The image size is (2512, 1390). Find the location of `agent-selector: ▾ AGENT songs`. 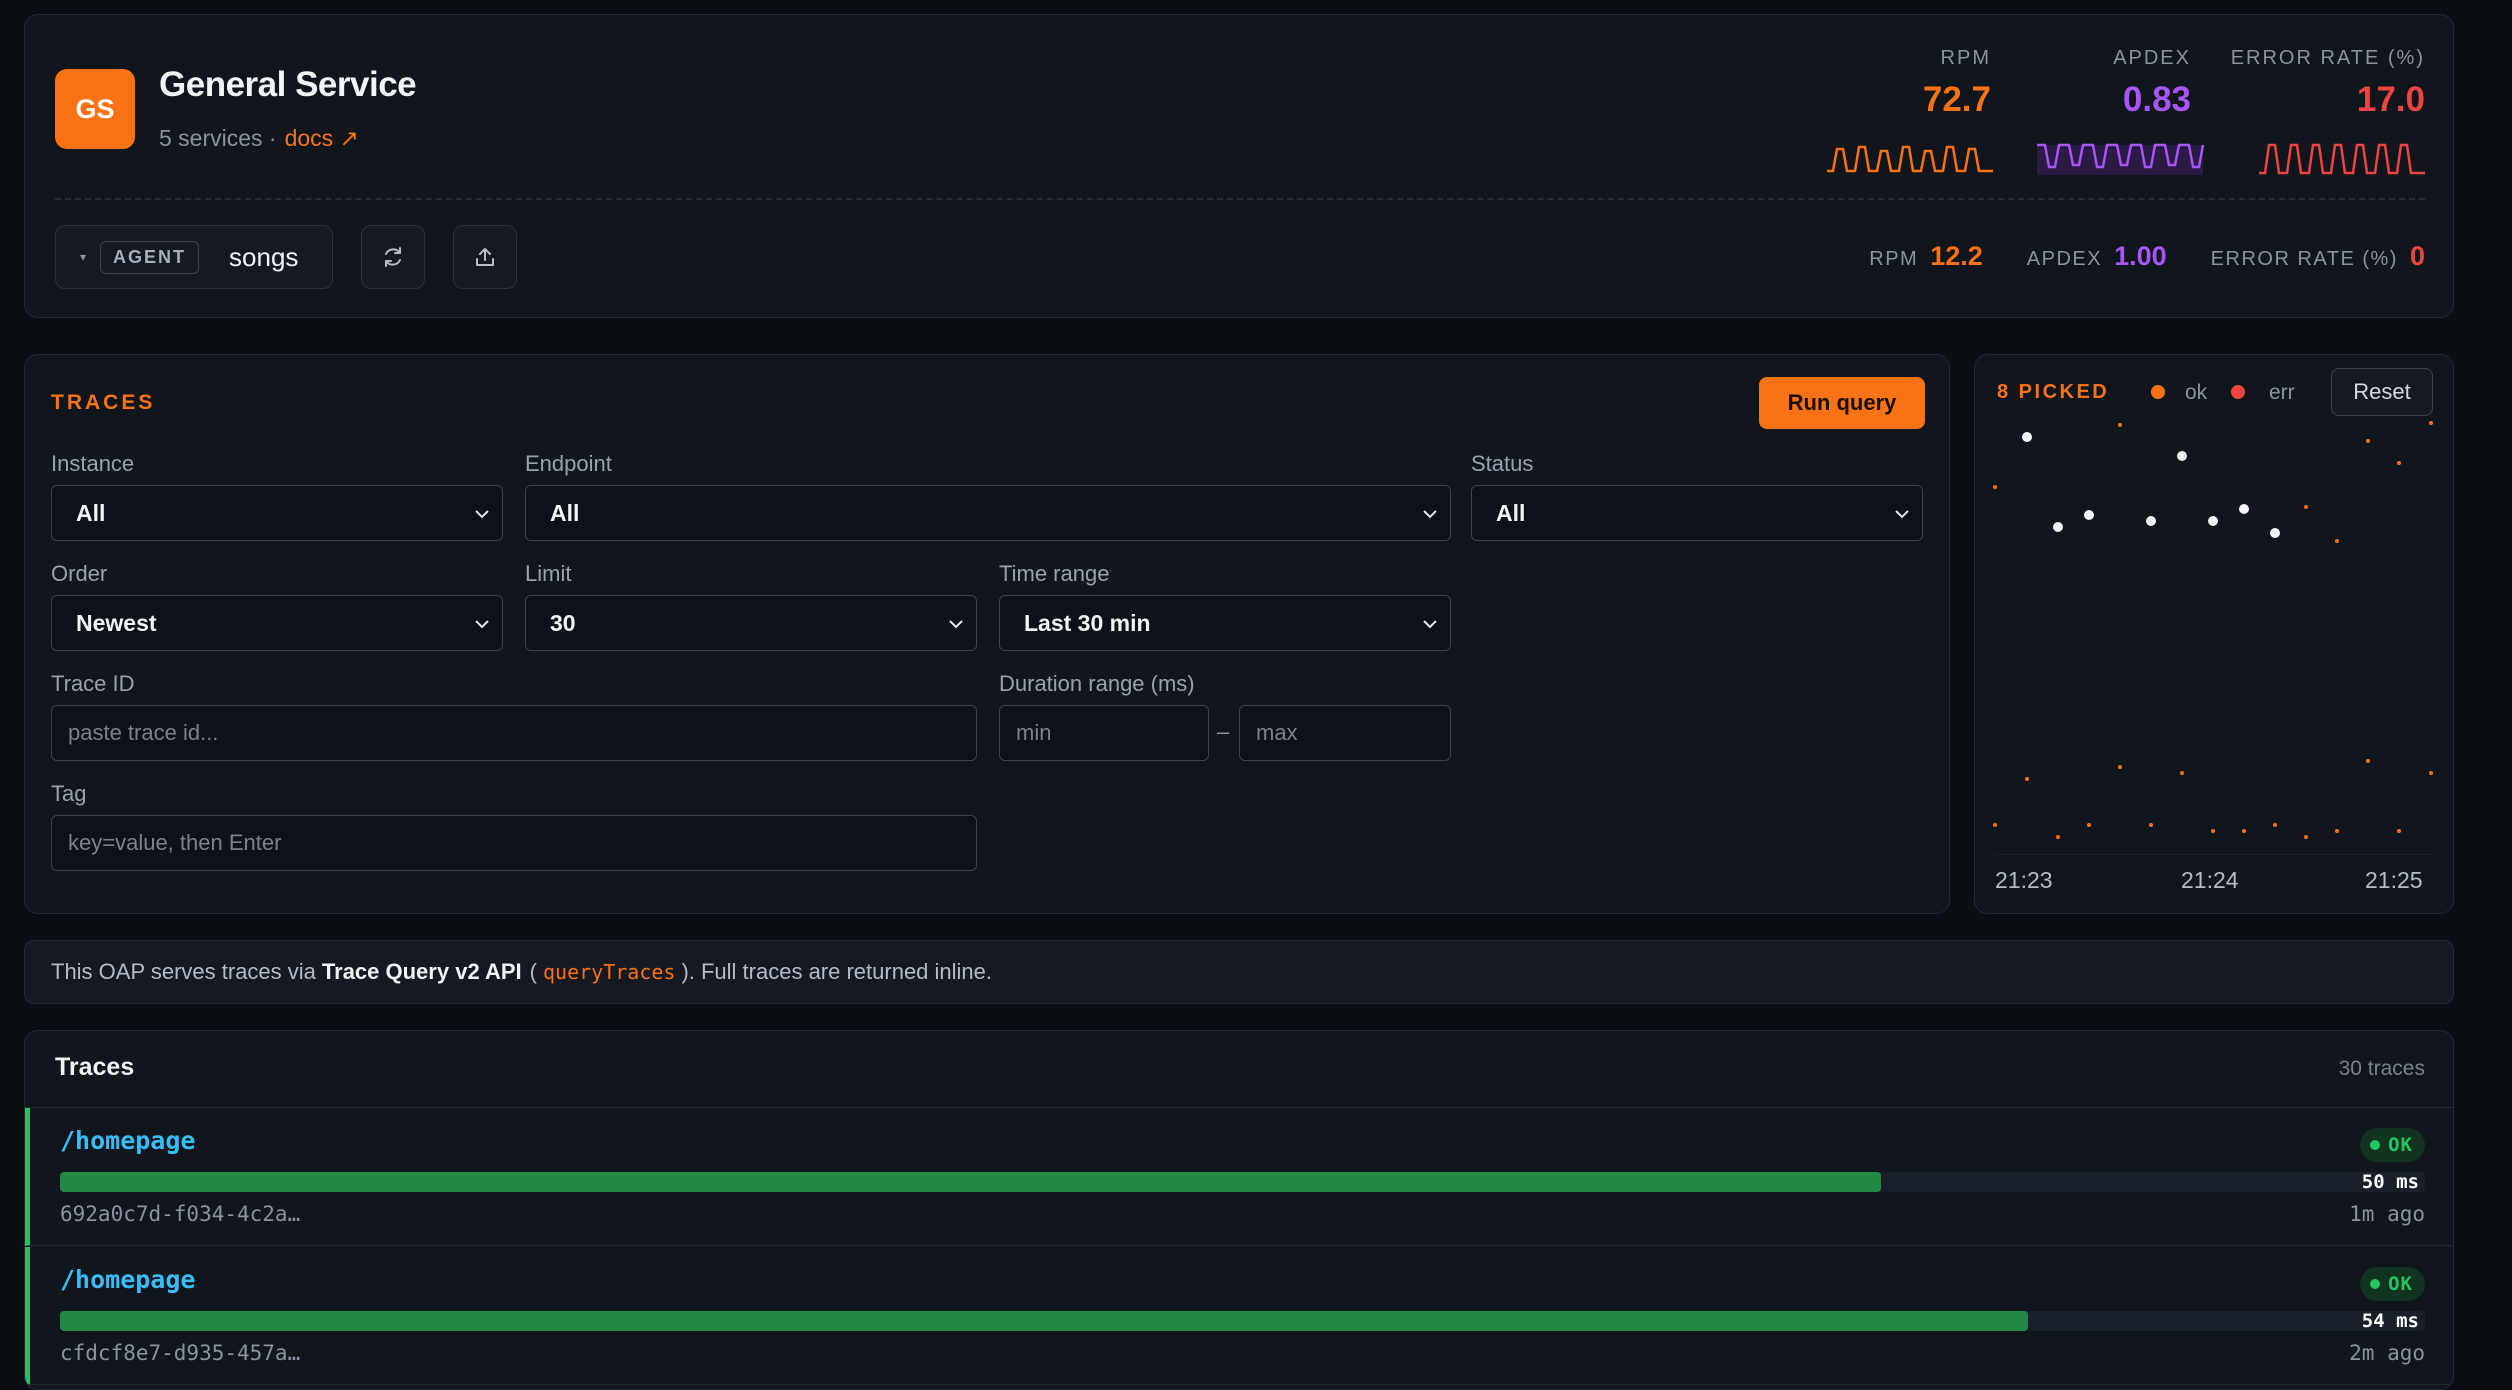

agent-selector: ▾ AGENT songs is located at coordinates (194, 257).